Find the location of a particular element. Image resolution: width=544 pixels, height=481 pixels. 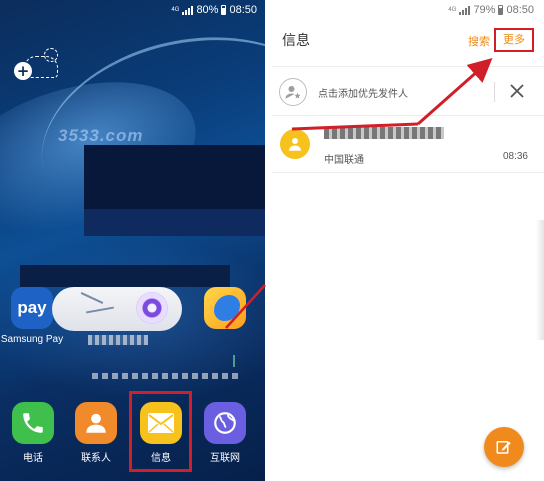

app-contacts: 联系人 is located at coordinates (96, 433).